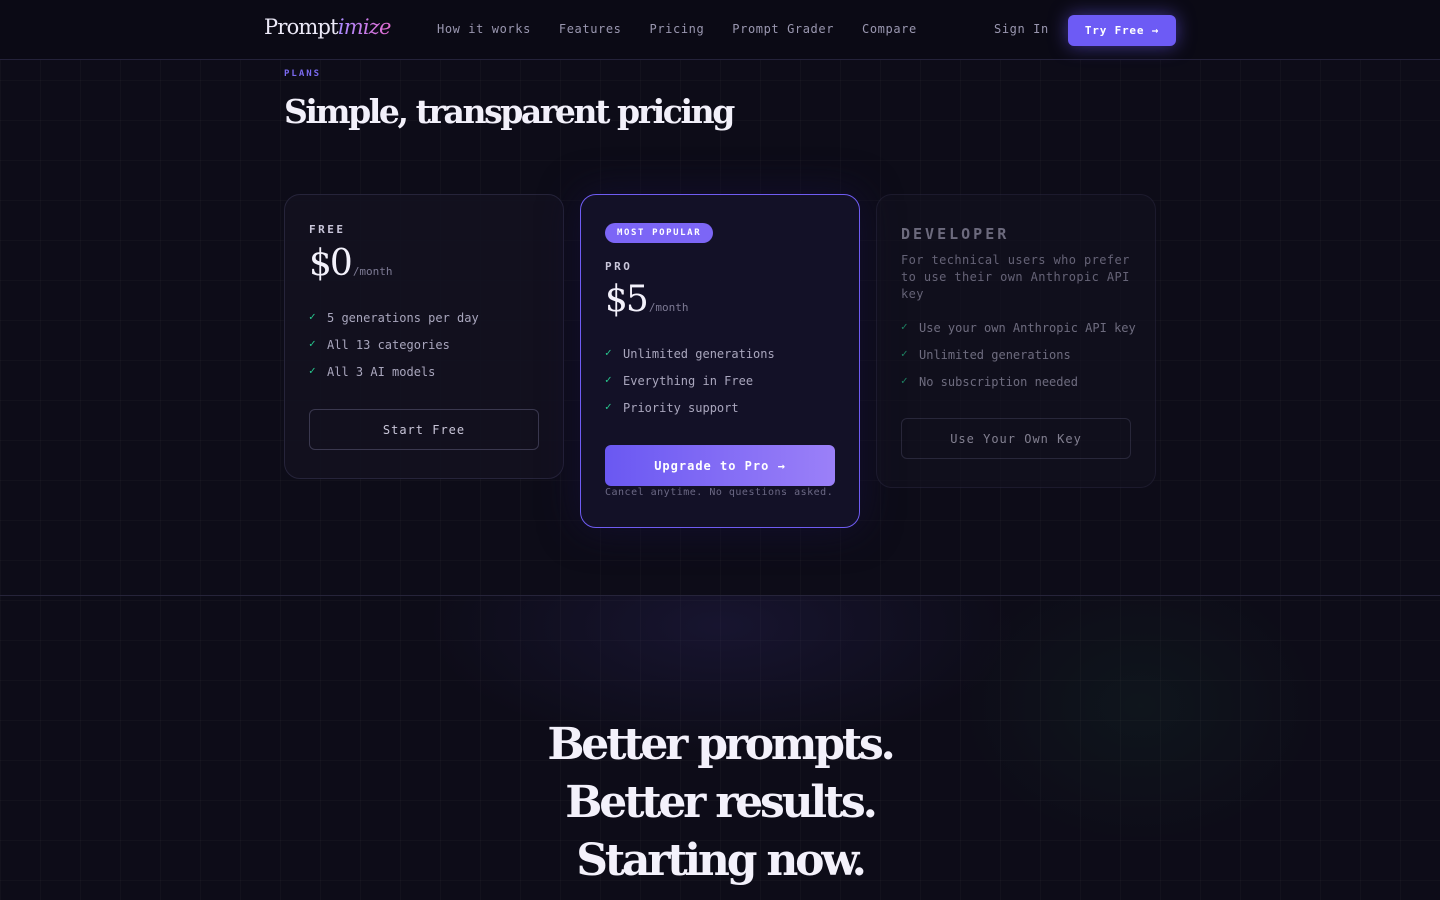 Image resolution: width=1440 pixels, height=900 pixels. Describe the element at coordinates (688, 381) in the screenshot. I see `feature-text: Everything in Free` at that location.